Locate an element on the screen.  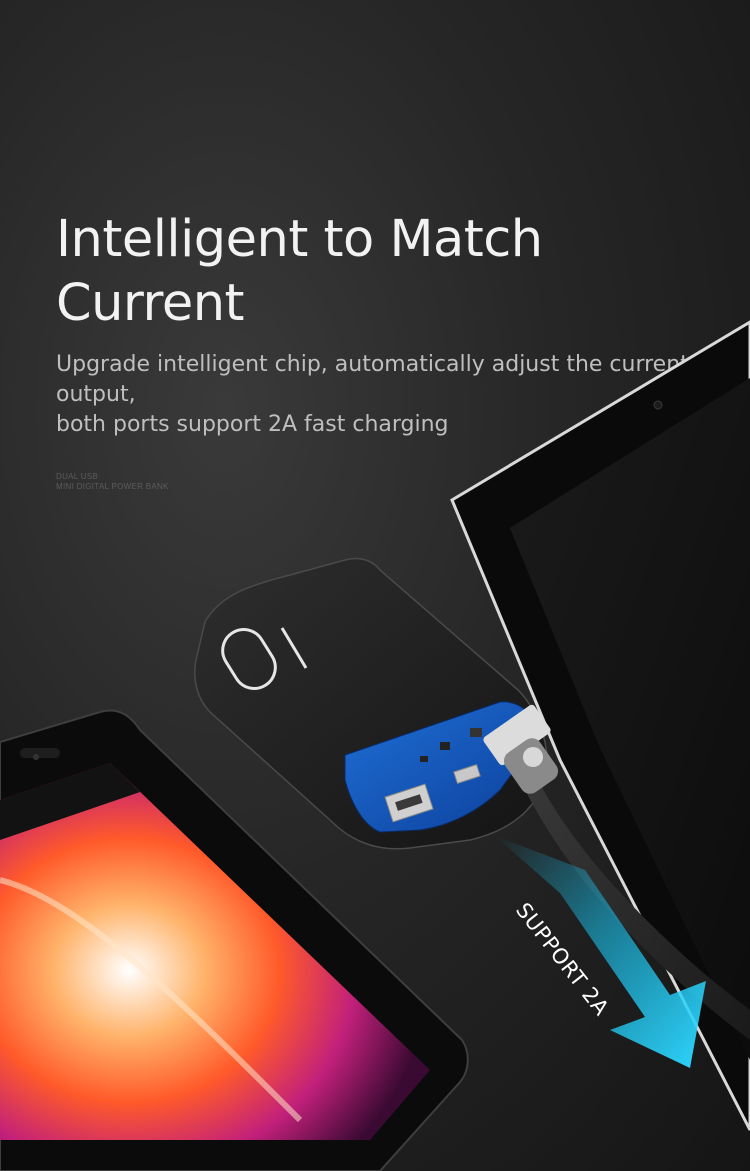
brand-logo-icon is located at coordinates (533, 757).